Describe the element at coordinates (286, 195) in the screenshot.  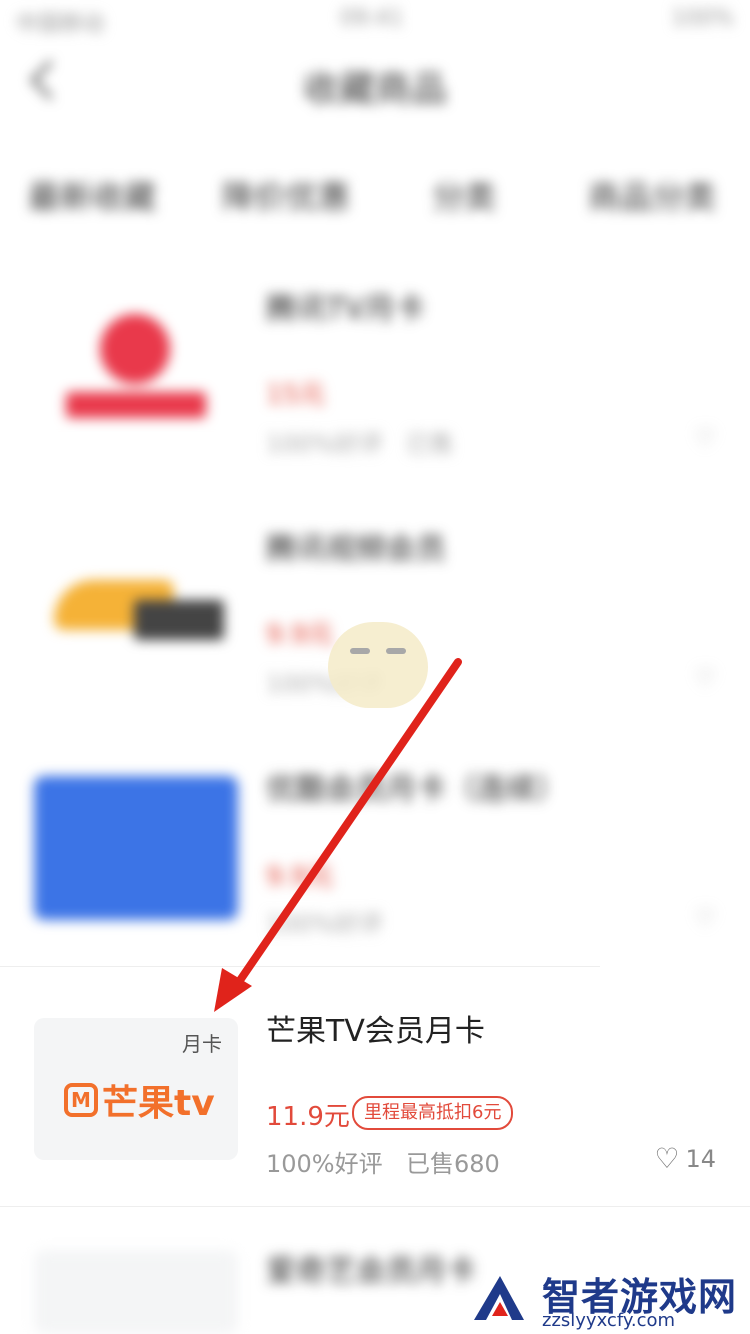
I see `tab-discount: 降价优惠` at that location.